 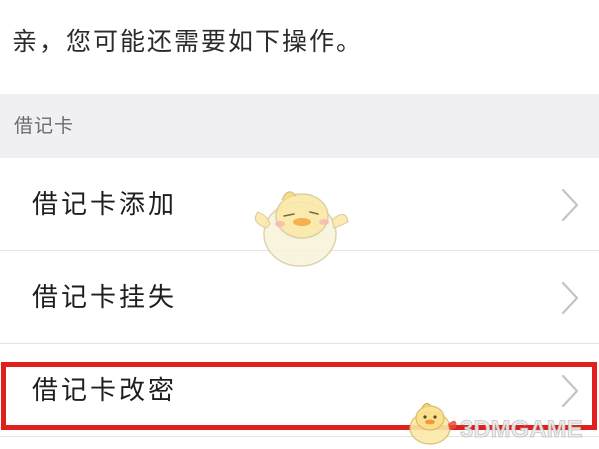 What do you see at coordinates (301, 229) in the screenshot?
I see `bird-mascot-icon` at bounding box center [301, 229].